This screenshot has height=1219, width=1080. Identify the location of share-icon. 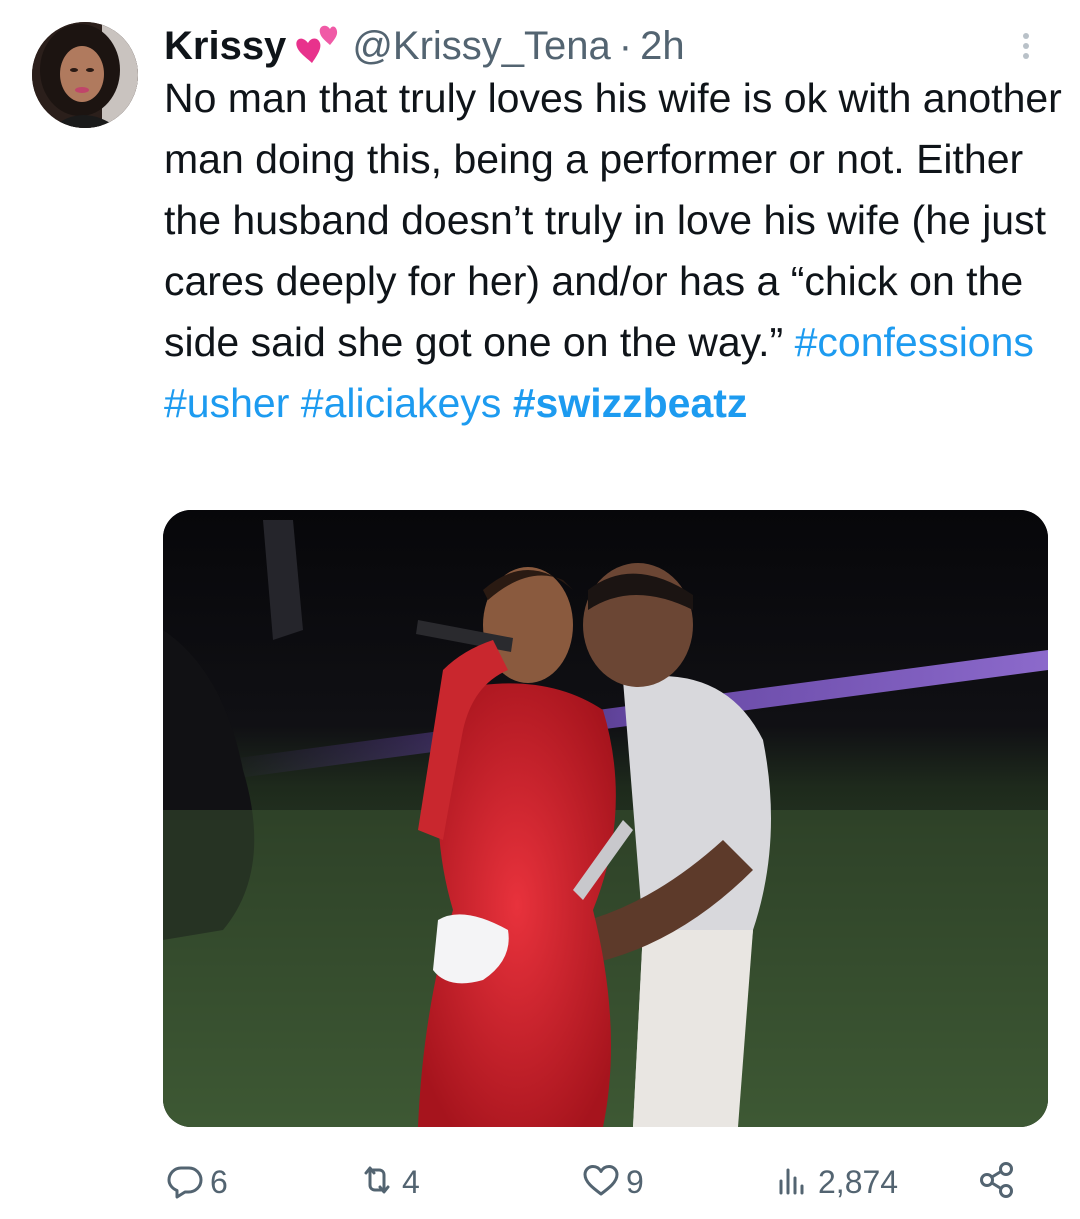
(997, 1182).